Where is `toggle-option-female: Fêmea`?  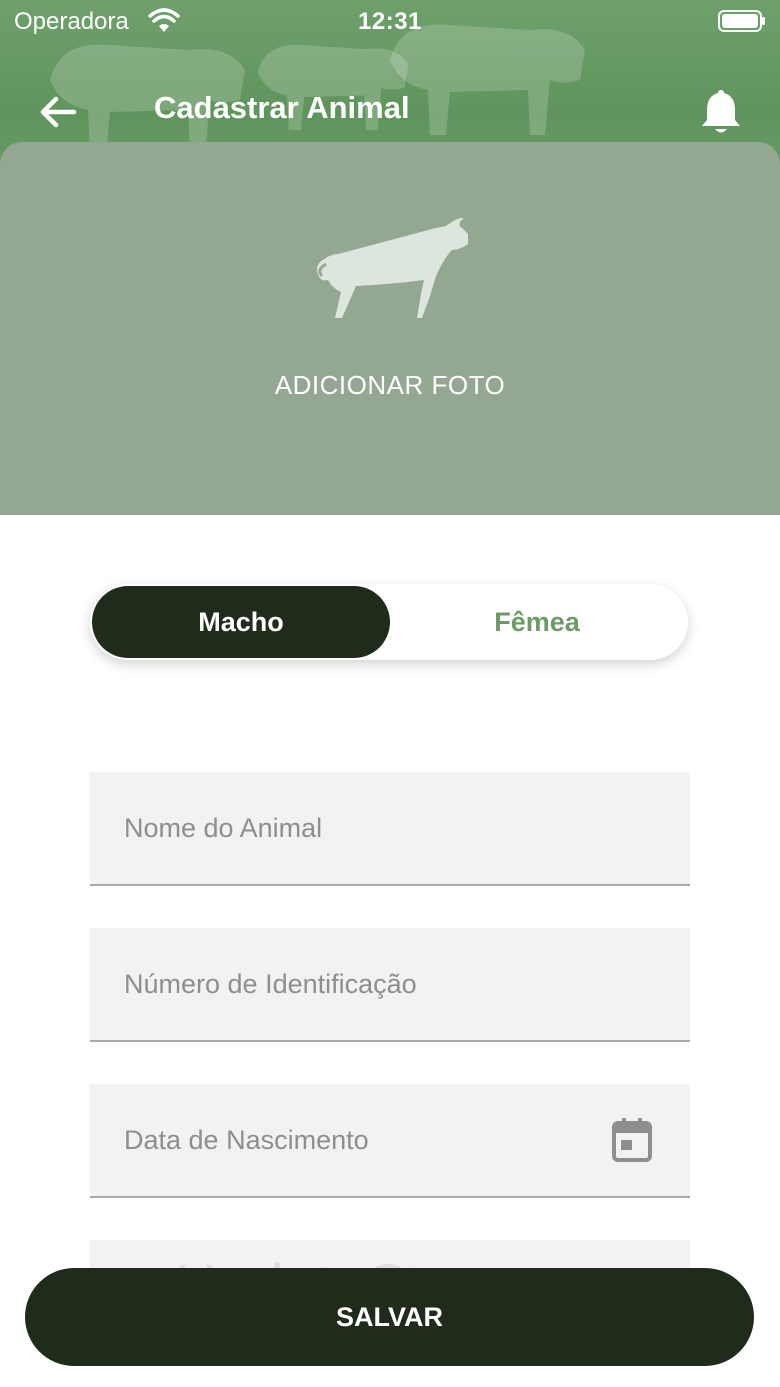
toggle-option-female: Fêmea is located at coordinates (537, 622).